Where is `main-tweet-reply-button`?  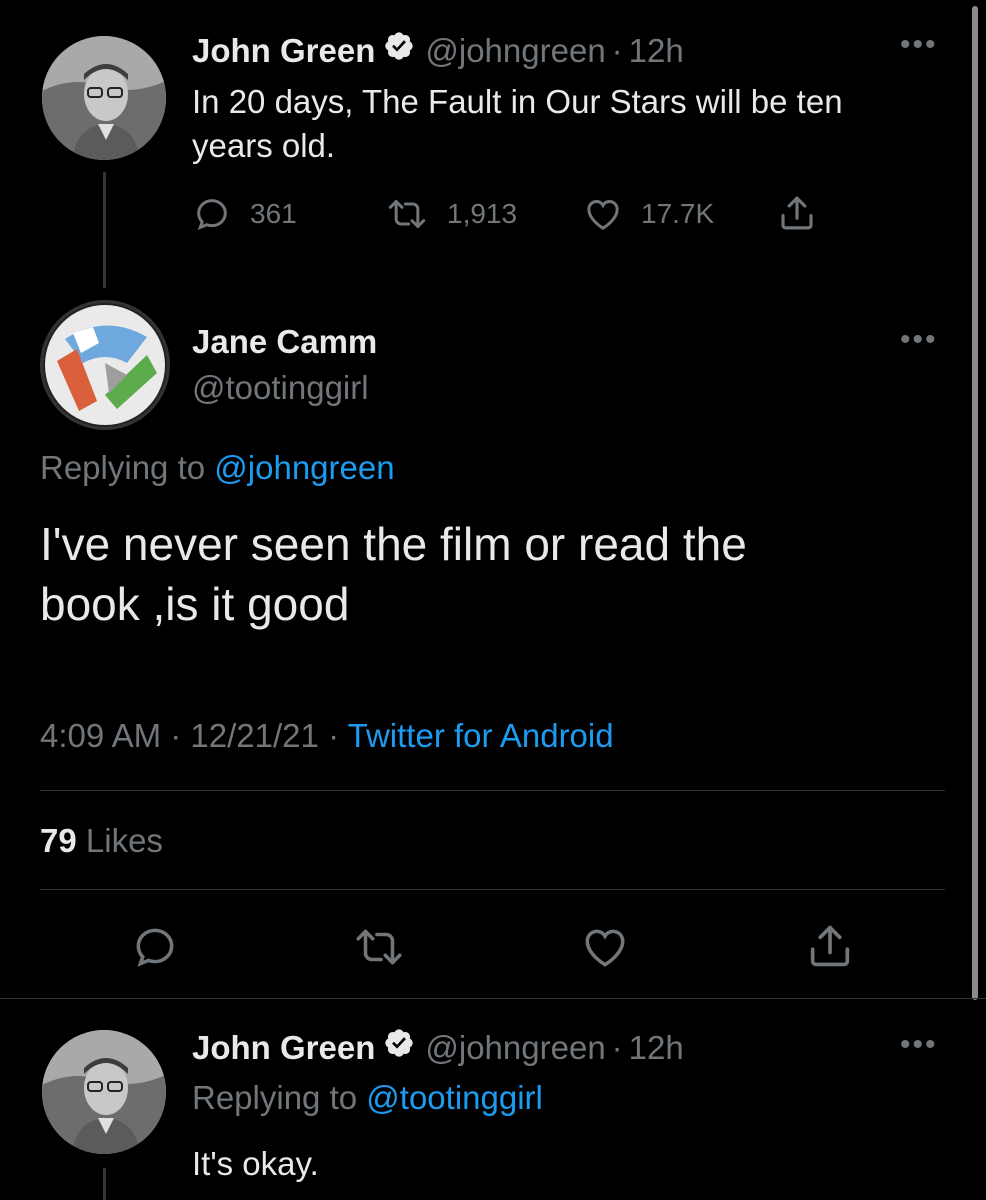
main-tweet-reply-button is located at coordinates (155, 947).